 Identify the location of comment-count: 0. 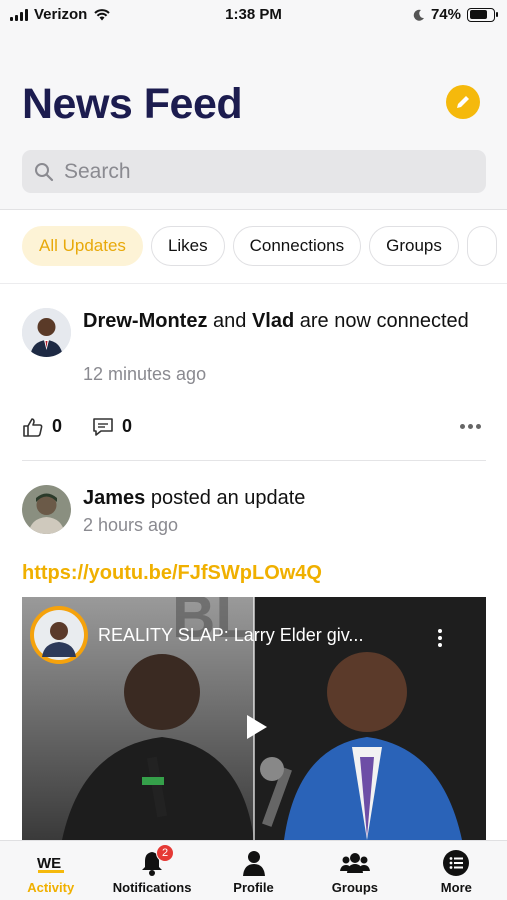
(127, 426).